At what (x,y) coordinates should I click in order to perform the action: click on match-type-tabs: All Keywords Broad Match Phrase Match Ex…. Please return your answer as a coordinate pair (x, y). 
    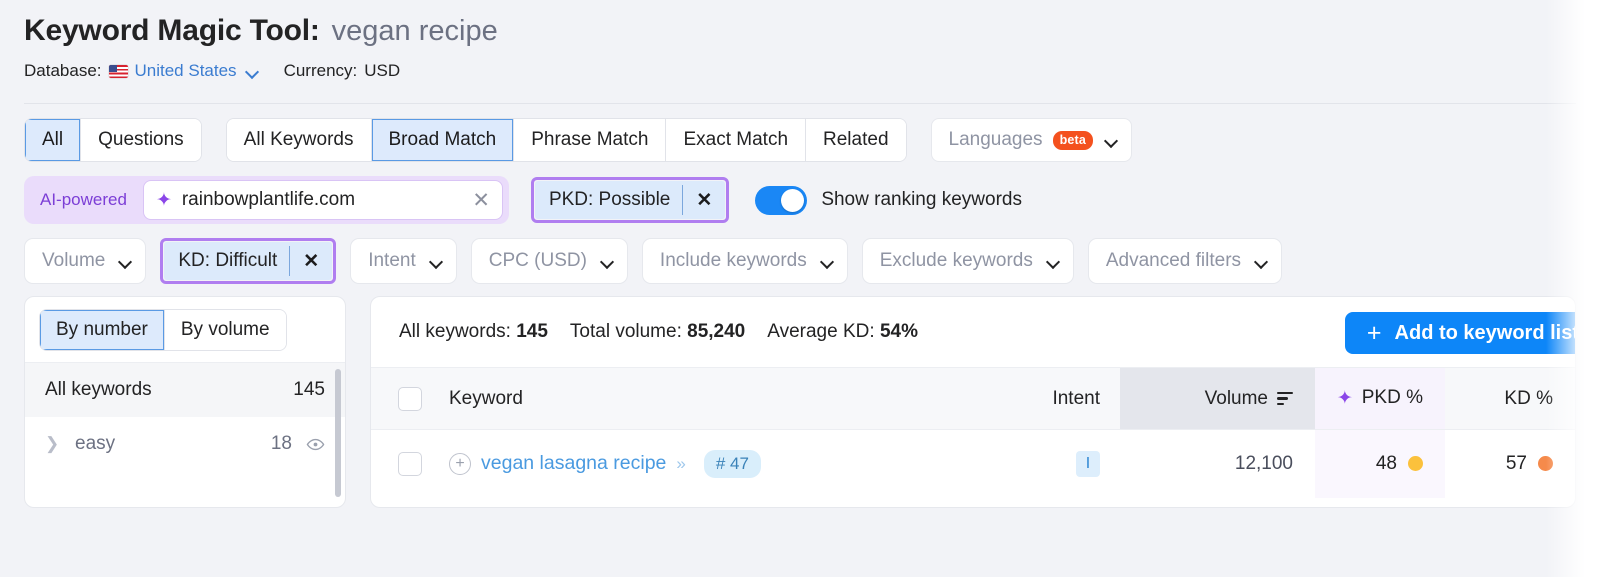
    Looking at the image, I should click on (566, 140).